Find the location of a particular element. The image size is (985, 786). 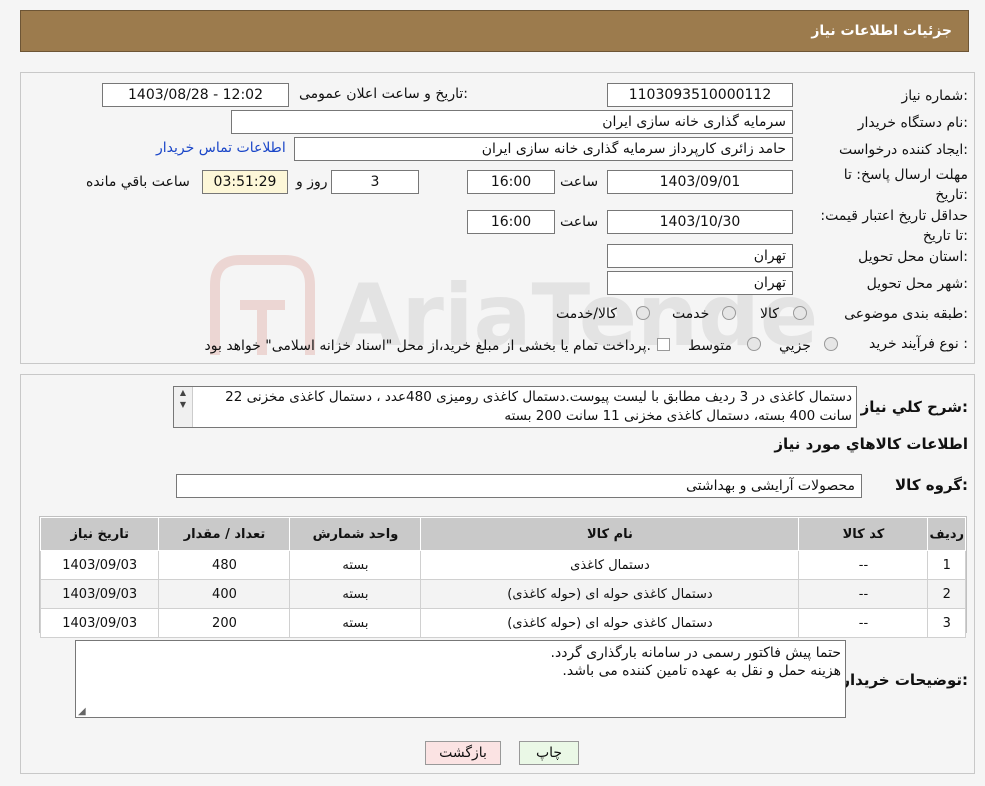

remaining-time-field: 03:51:29 is located at coordinates (245, 182).